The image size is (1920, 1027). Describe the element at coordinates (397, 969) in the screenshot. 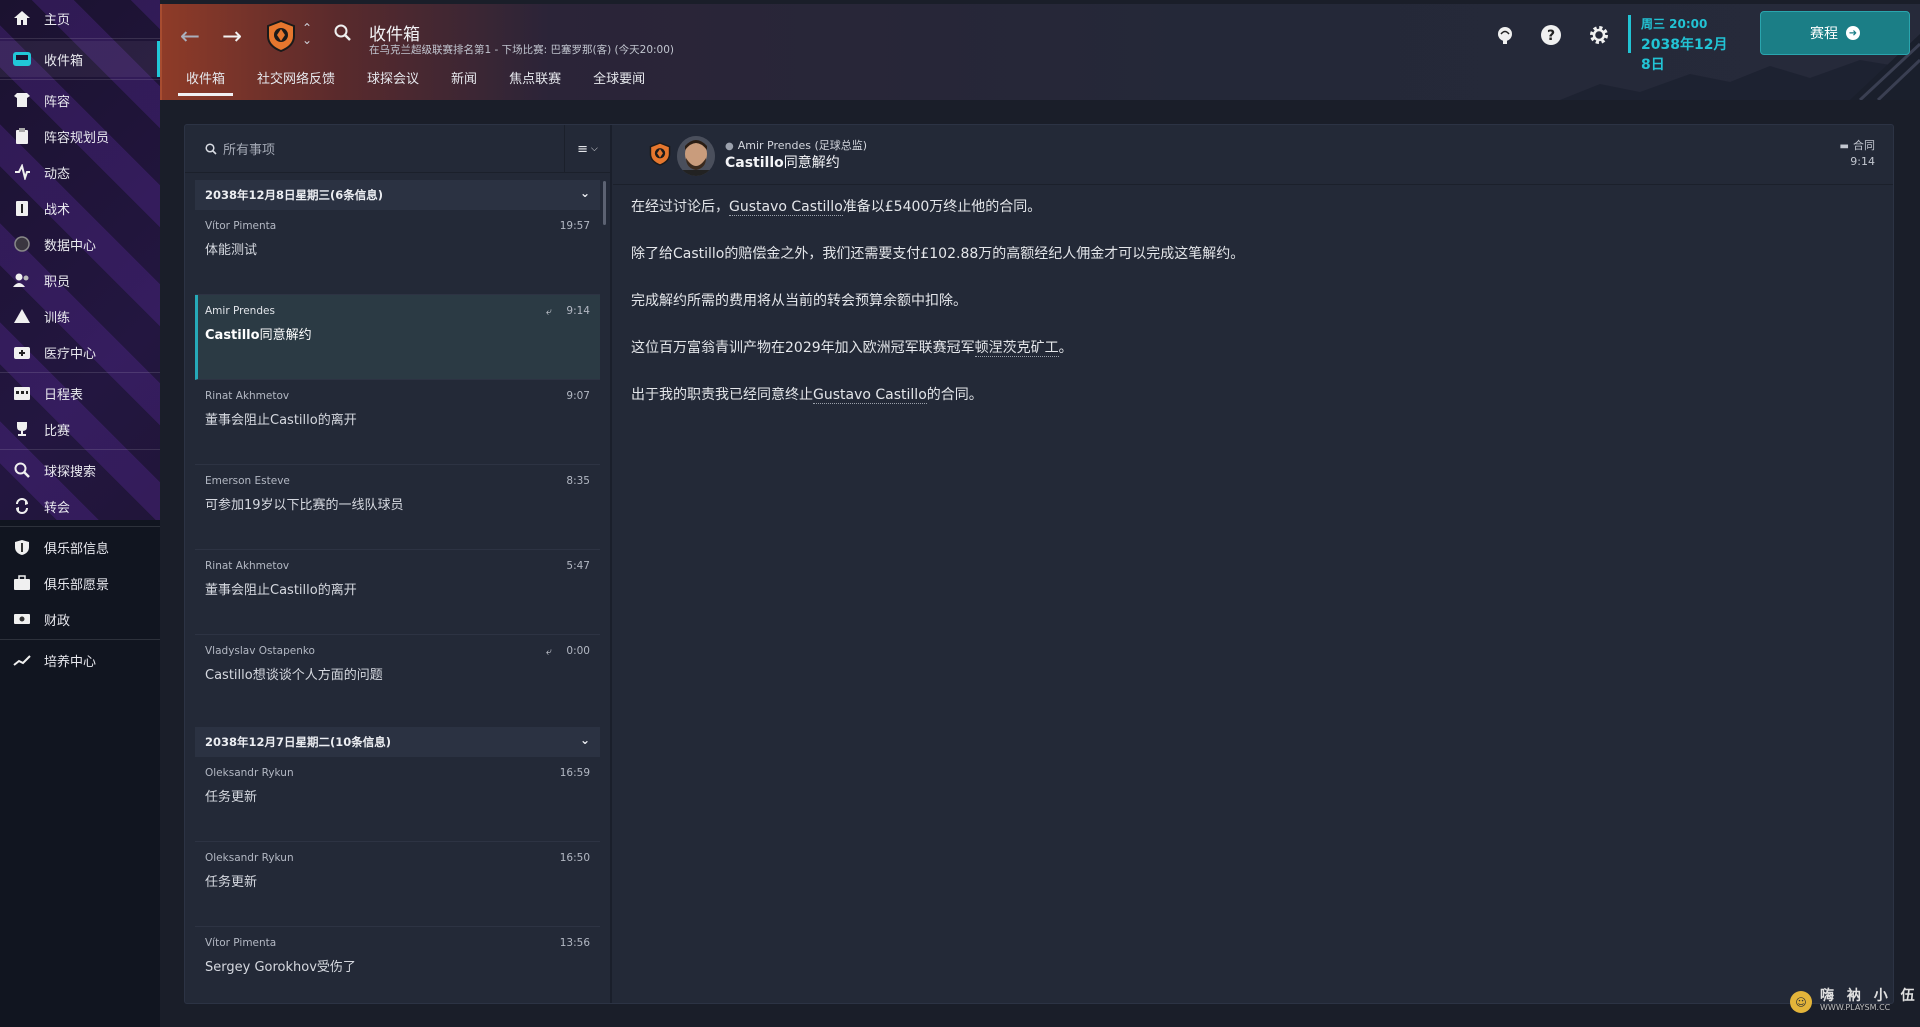

I see `list-item: Vítor Pimenta 13:56 Sergey Gorokhov受伤了` at that location.